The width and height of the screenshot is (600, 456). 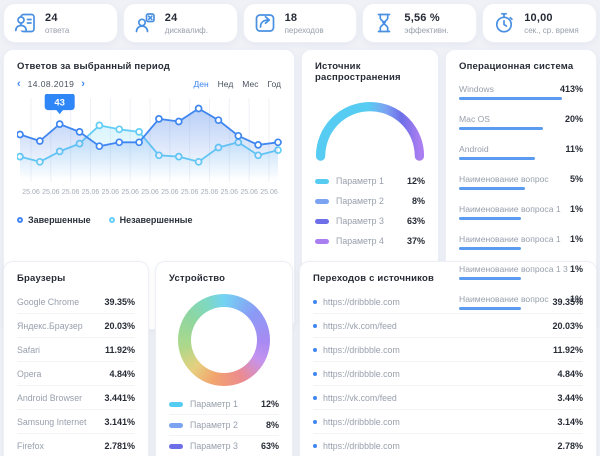 I want to click on stat-card-дисквалиф-: 24 дисквалиф., so click(x=180, y=23).